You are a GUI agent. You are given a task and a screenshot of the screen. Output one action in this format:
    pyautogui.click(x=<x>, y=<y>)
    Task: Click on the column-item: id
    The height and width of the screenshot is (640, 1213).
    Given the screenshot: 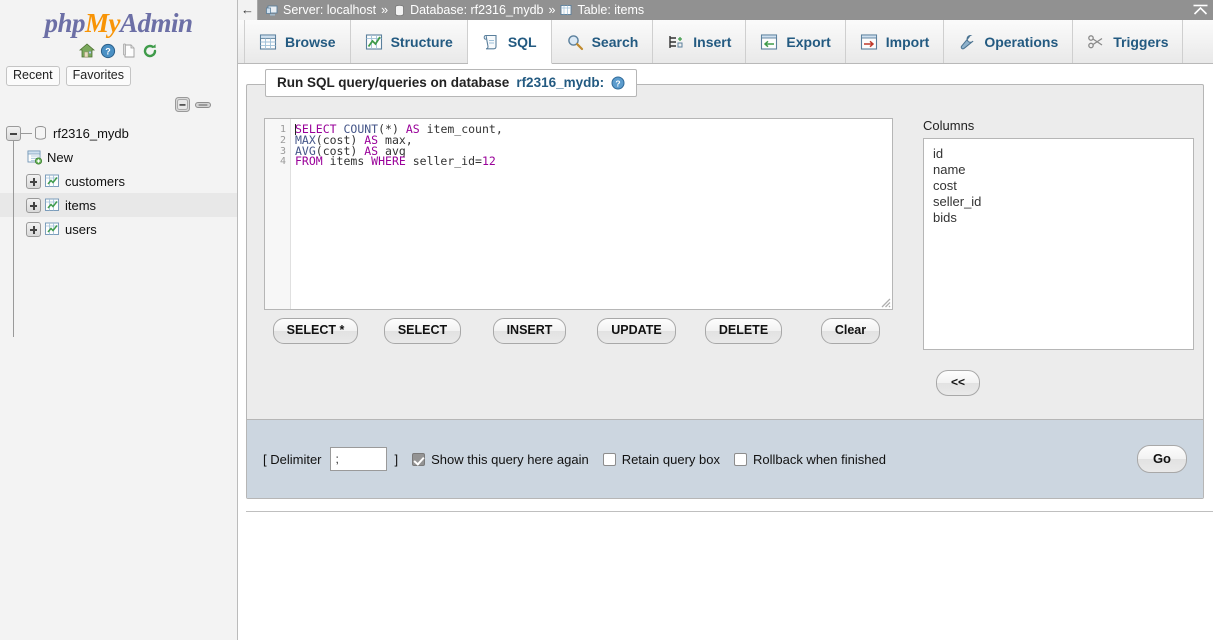 What is the action you would take?
    pyautogui.click(x=1063, y=154)
    